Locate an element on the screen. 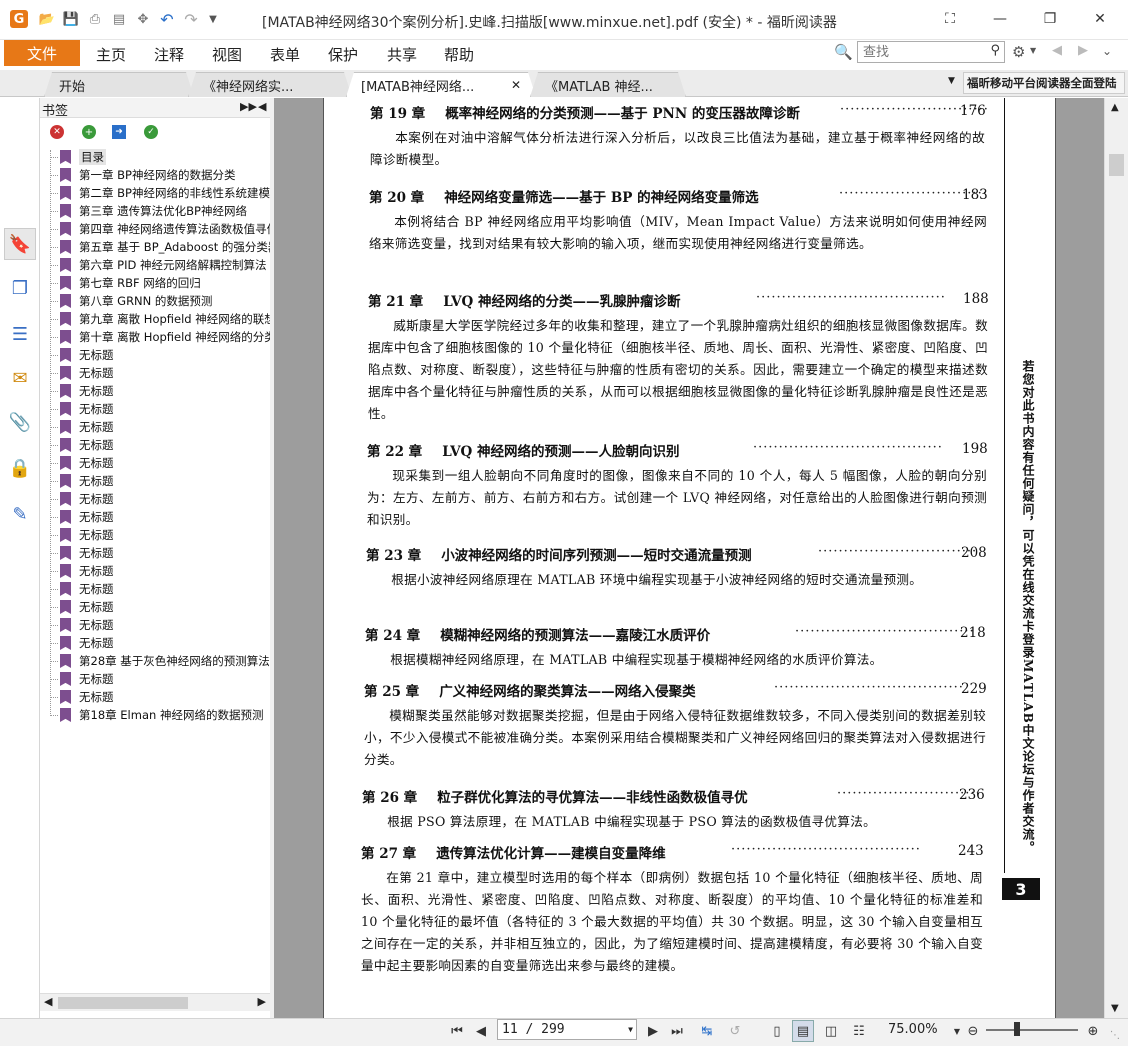 The width and height of the screenshot is (1128, 1046). scroll-left-icon: ◀ is located at coordinates (48, 1001).